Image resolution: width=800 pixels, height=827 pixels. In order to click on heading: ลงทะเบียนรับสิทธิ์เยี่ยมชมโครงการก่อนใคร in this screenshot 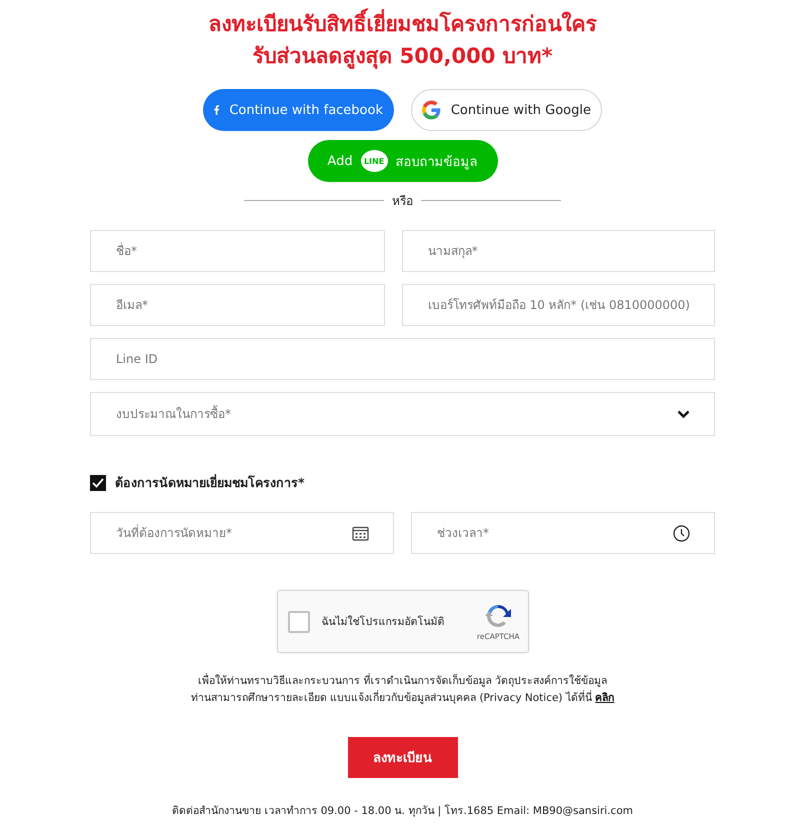, I will do `click(402, 24)`.